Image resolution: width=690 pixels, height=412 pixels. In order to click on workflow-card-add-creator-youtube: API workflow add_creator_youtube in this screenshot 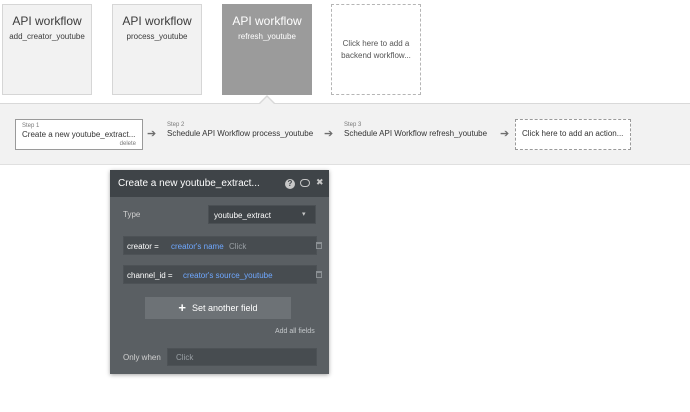, I will do `click(47, 49)`.